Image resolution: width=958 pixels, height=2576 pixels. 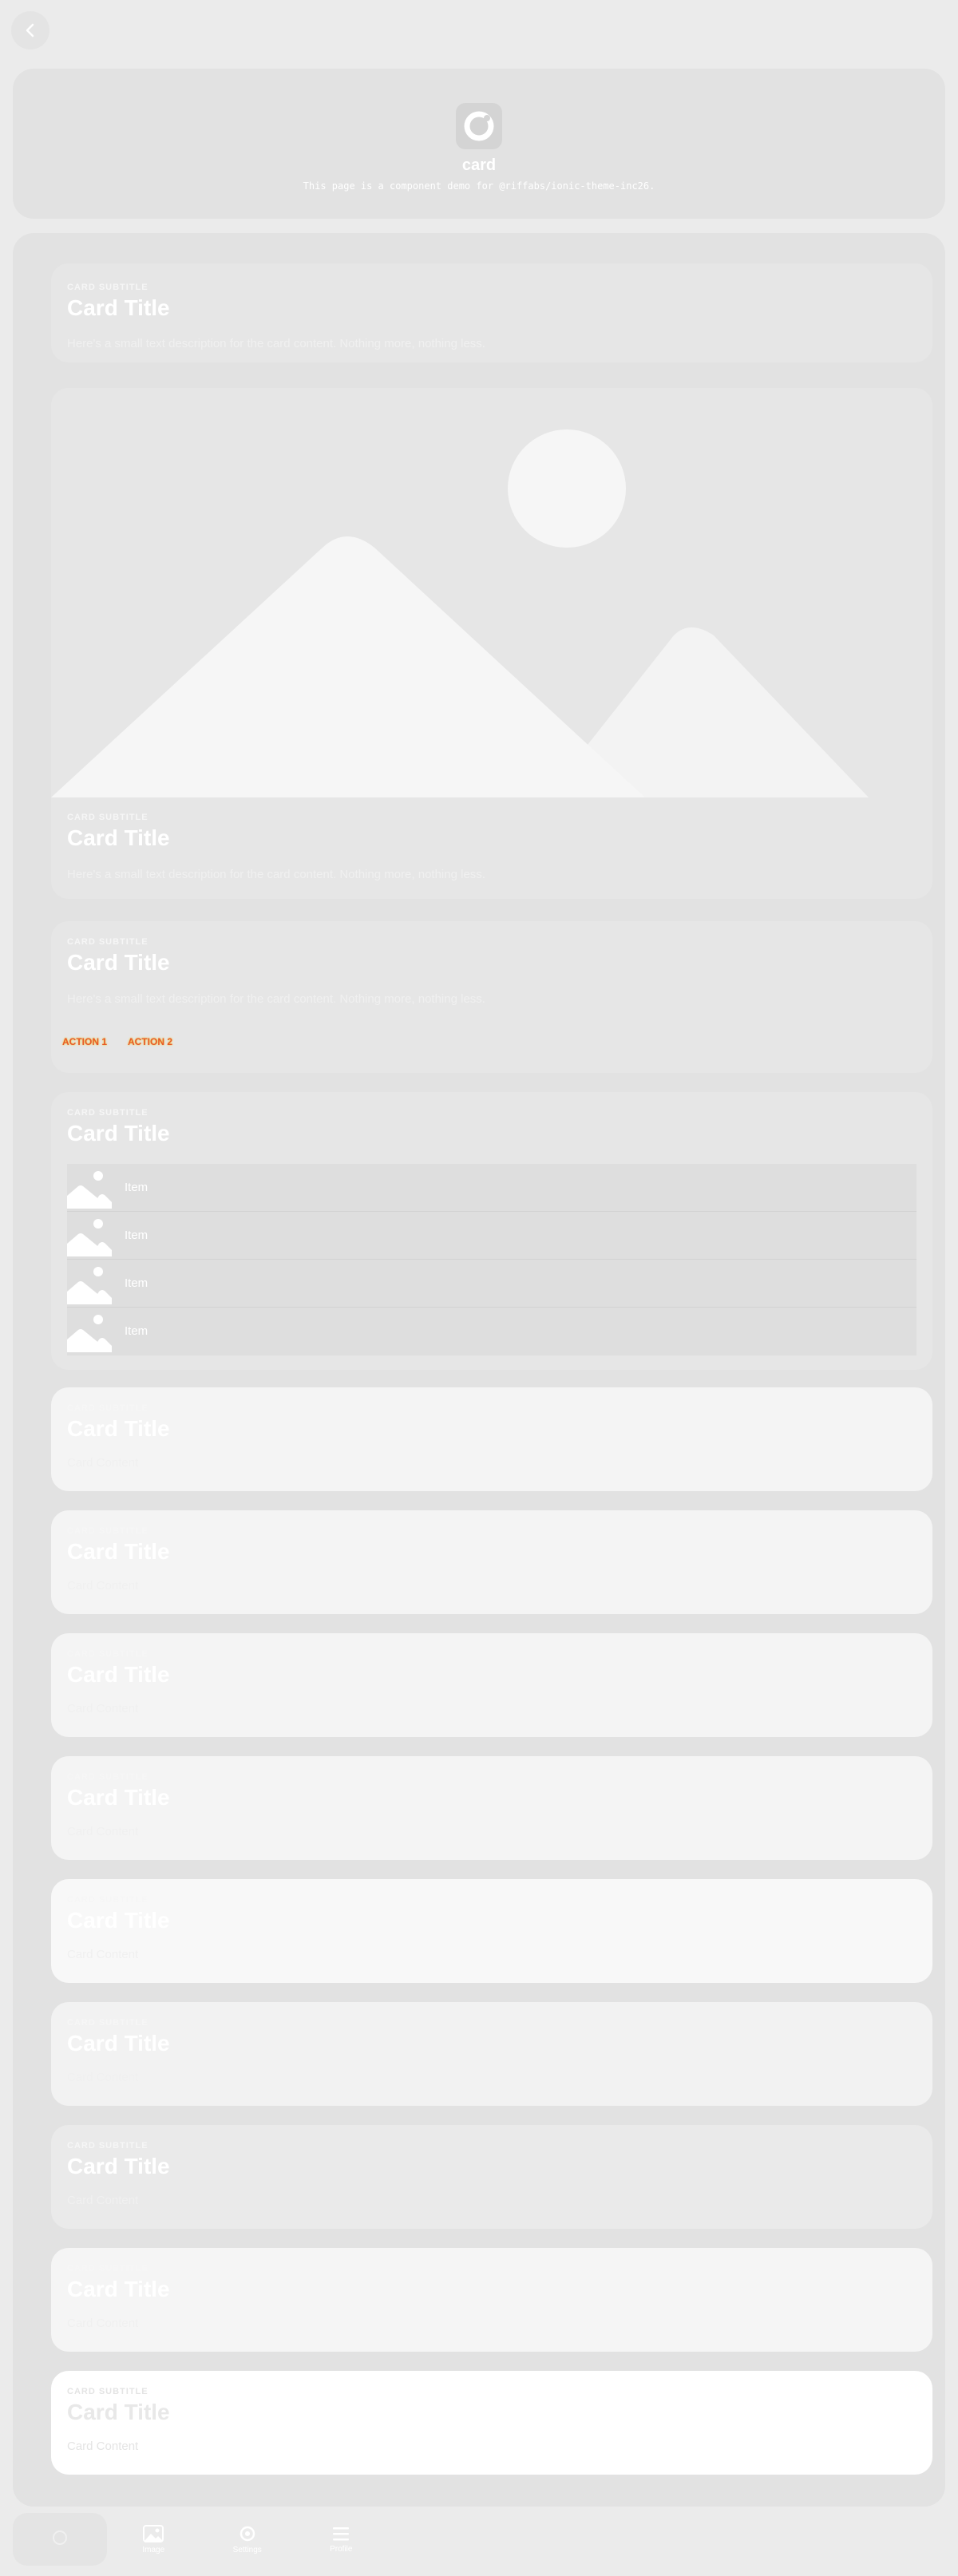 What do you see at coordinates (479, 126) in the screenshot?
I see `app-logo-icon` at bounding box center [479, 126].